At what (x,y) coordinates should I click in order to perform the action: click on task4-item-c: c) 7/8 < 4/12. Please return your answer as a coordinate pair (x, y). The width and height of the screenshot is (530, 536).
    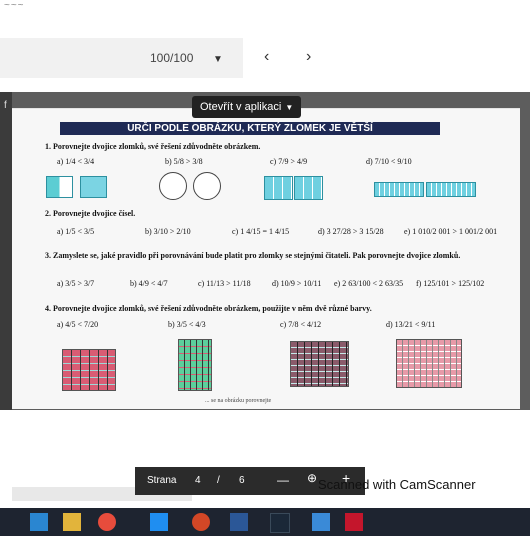
    Looking at the image, I should click on (300, 324).